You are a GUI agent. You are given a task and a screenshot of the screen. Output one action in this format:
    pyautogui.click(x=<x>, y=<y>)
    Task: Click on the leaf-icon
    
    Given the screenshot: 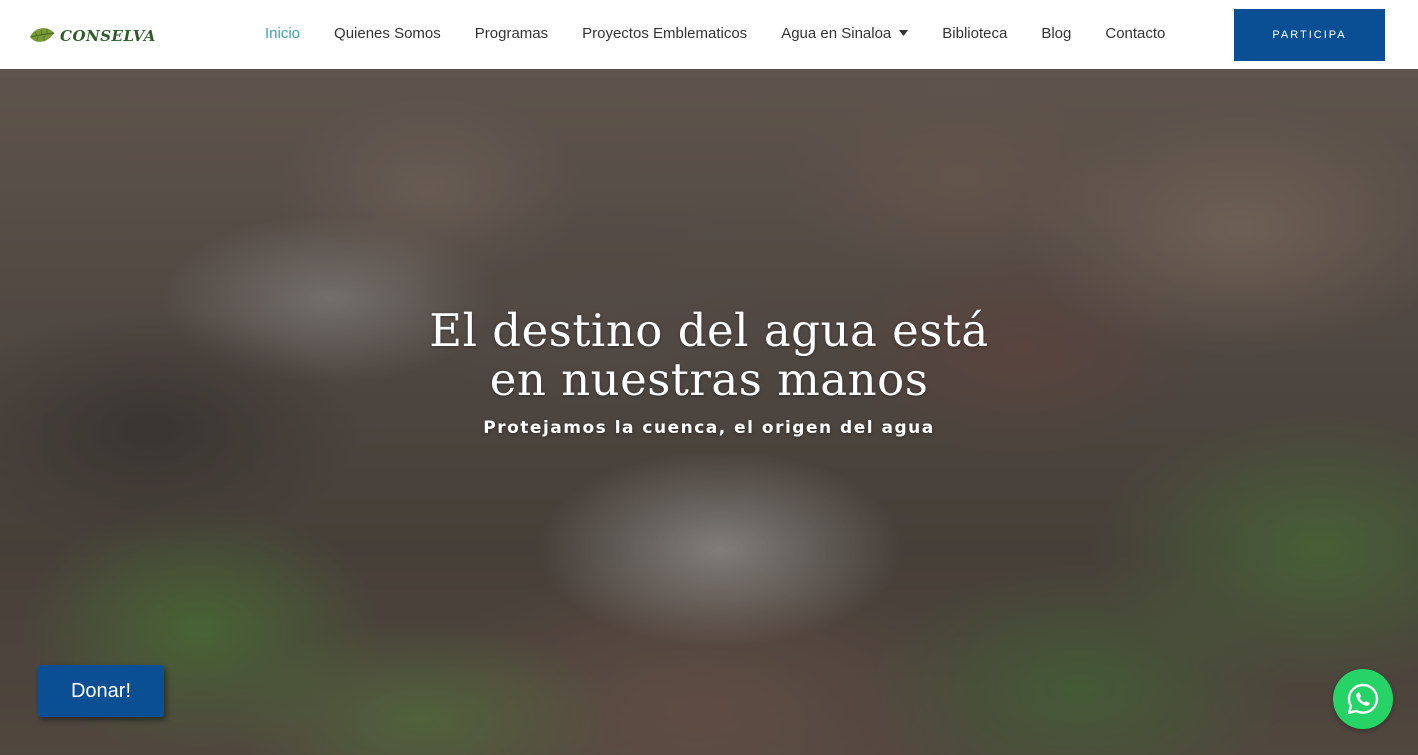 What is the action you would take?
    pyautogui.click(x=42, y=35)
    